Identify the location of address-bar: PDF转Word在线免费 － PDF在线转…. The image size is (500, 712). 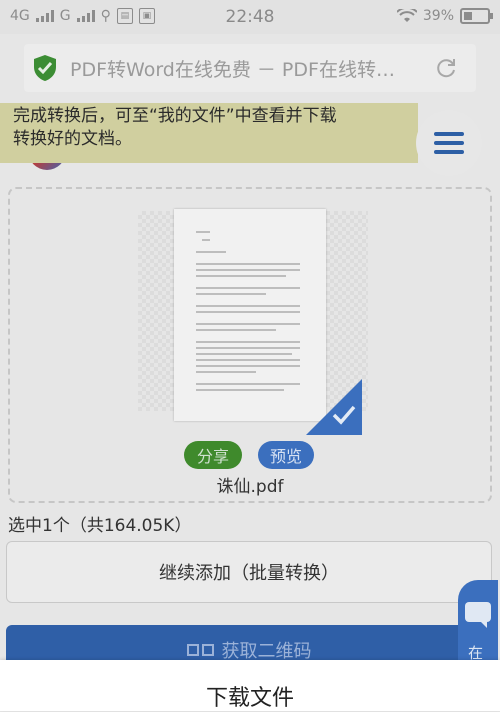
(250, 68).